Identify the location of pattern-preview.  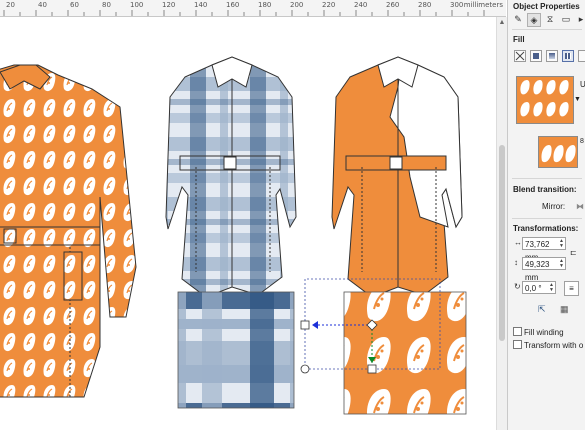
(545, 100).